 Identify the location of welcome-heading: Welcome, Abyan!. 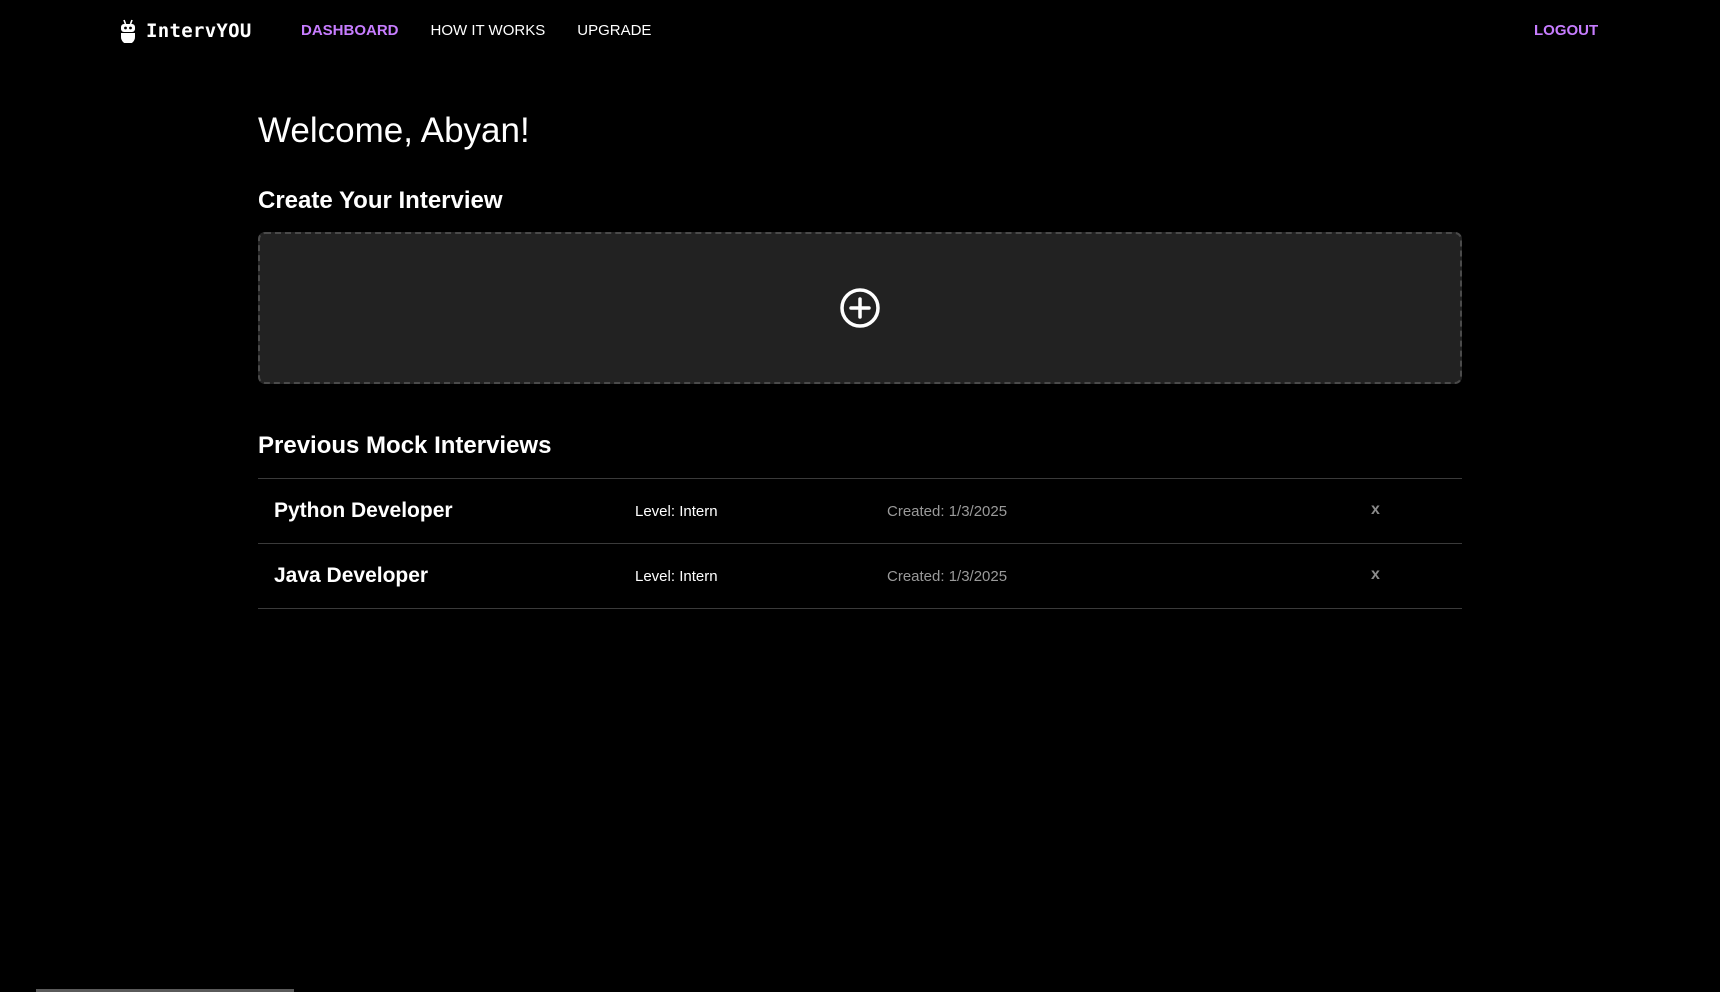
(394, 130).